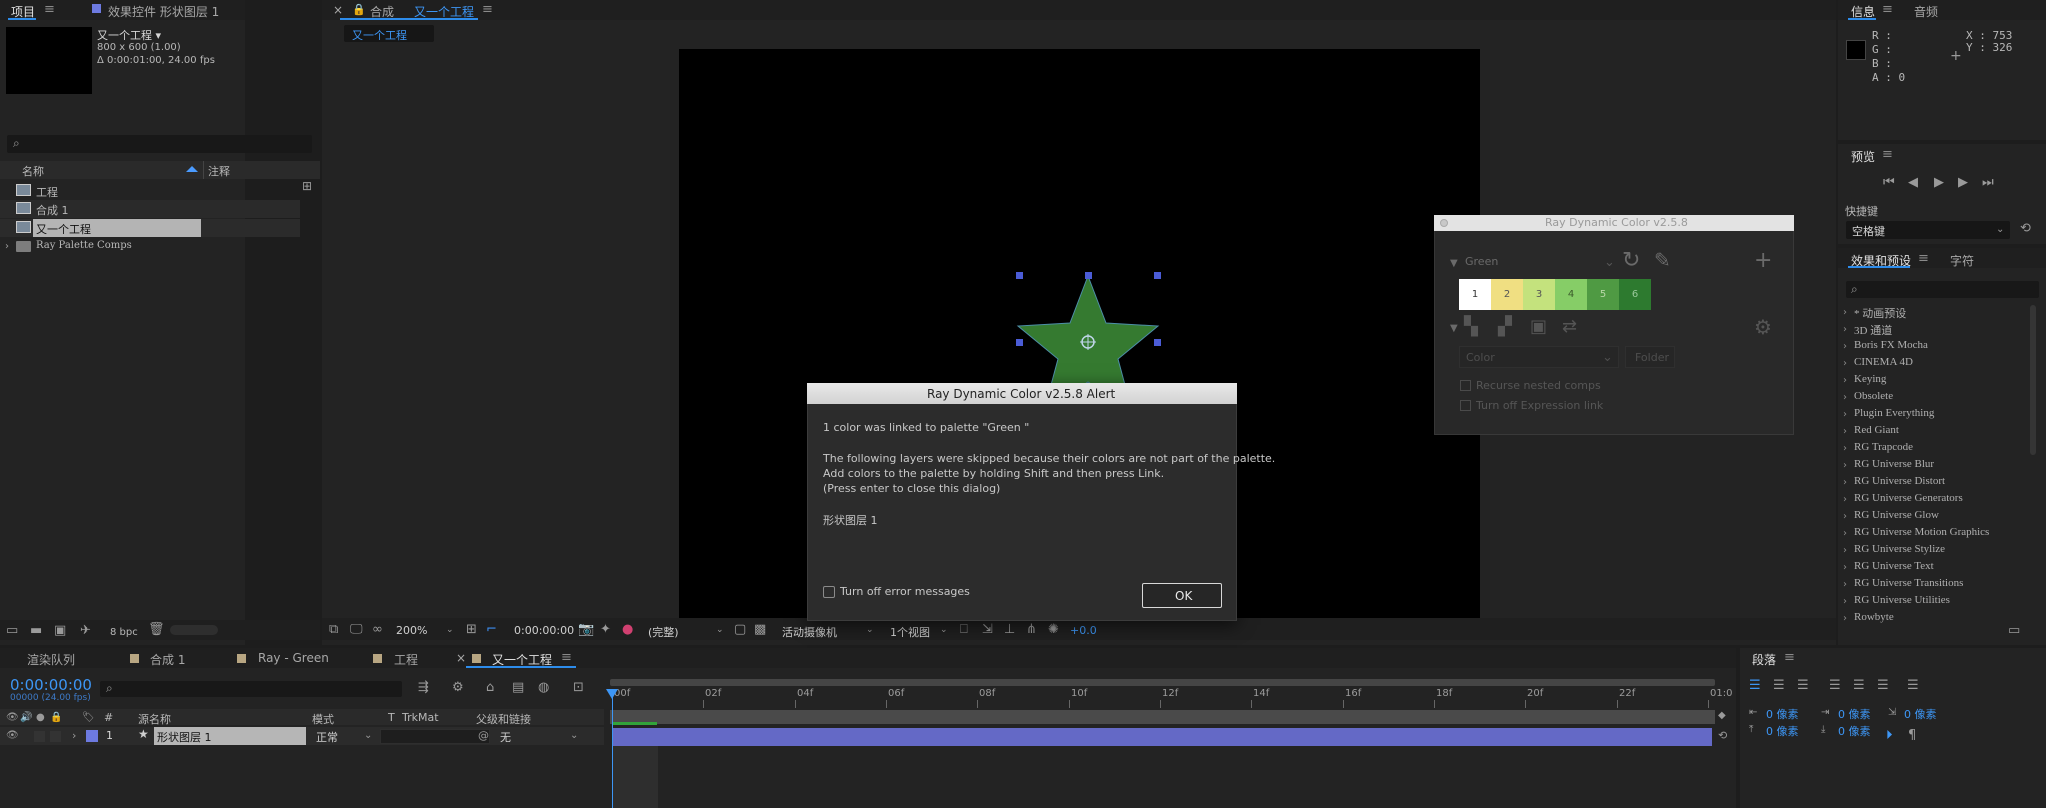  I want to click on col-source-name: 源名称, so click(154, 719).